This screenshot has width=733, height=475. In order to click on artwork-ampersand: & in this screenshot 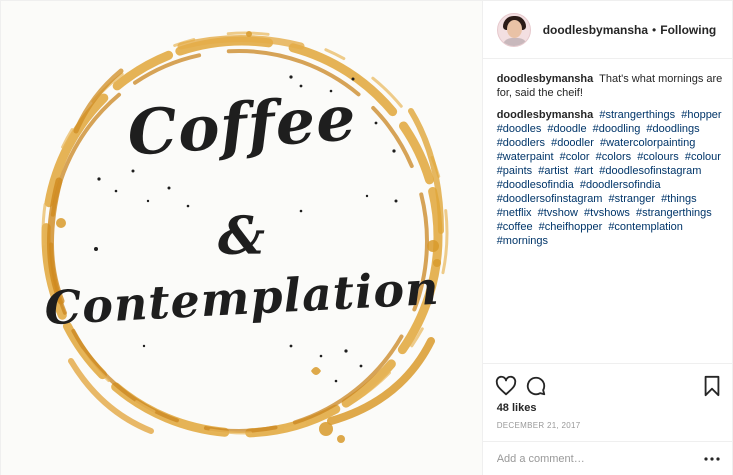, I will do `click(242, 236)`.